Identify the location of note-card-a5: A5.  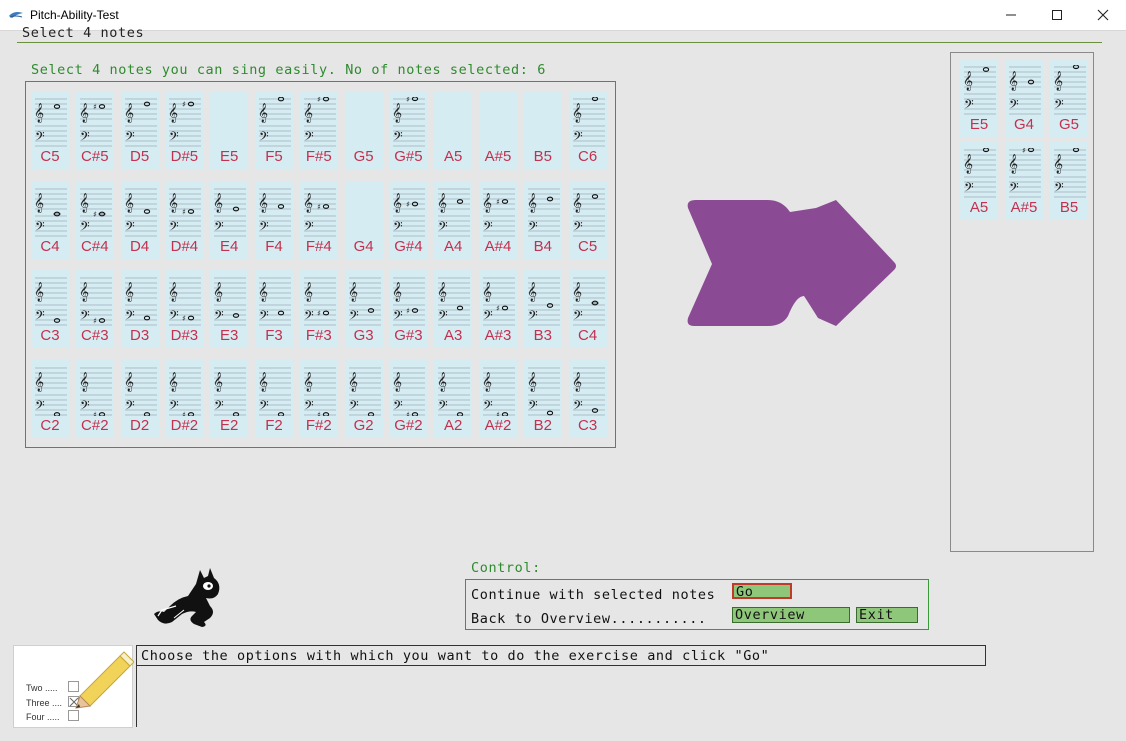
(453, 130).